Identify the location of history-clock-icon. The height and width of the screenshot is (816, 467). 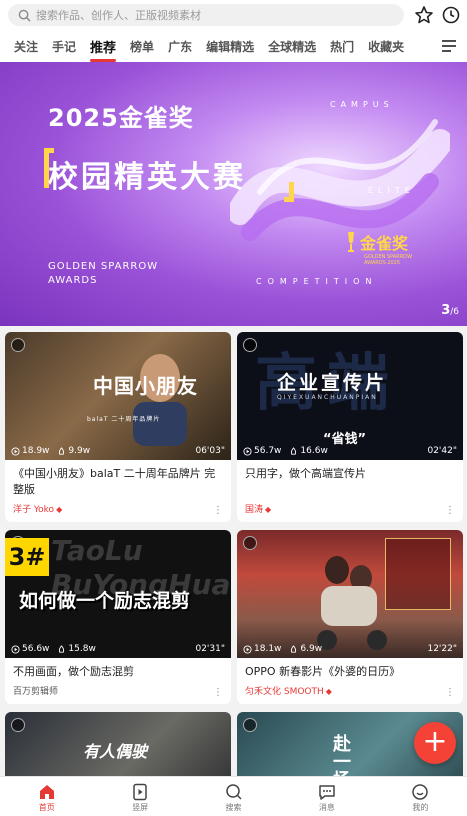
(451, 15).